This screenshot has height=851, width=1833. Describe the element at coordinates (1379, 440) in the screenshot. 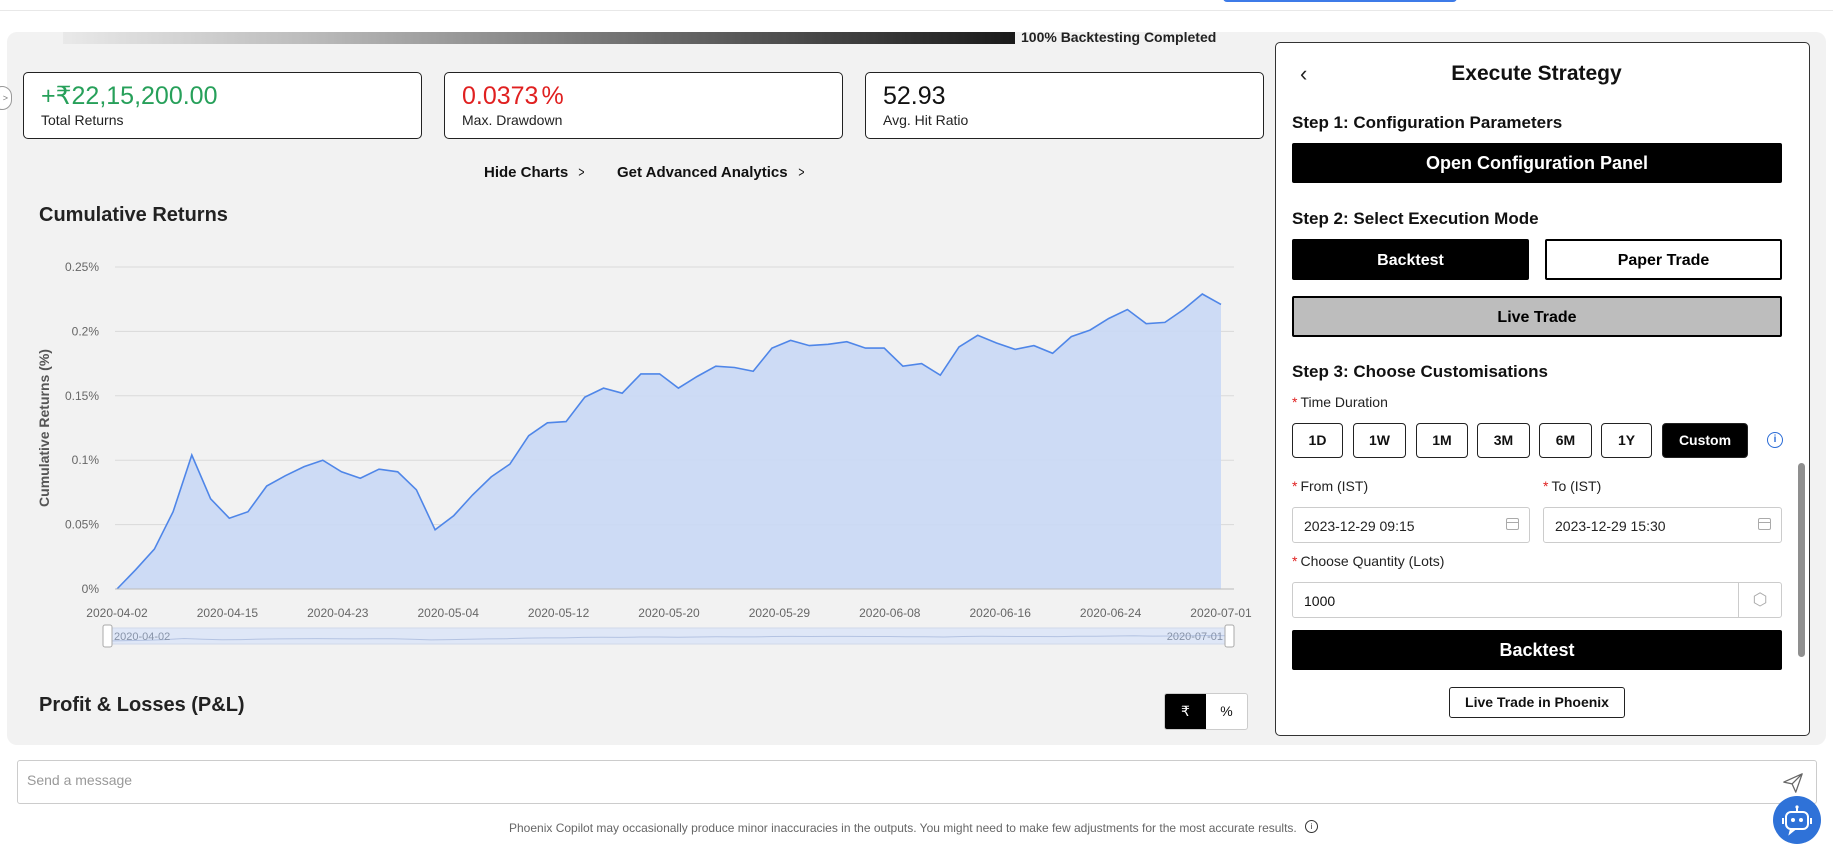

I see `duration-1w: 1W` at that location.